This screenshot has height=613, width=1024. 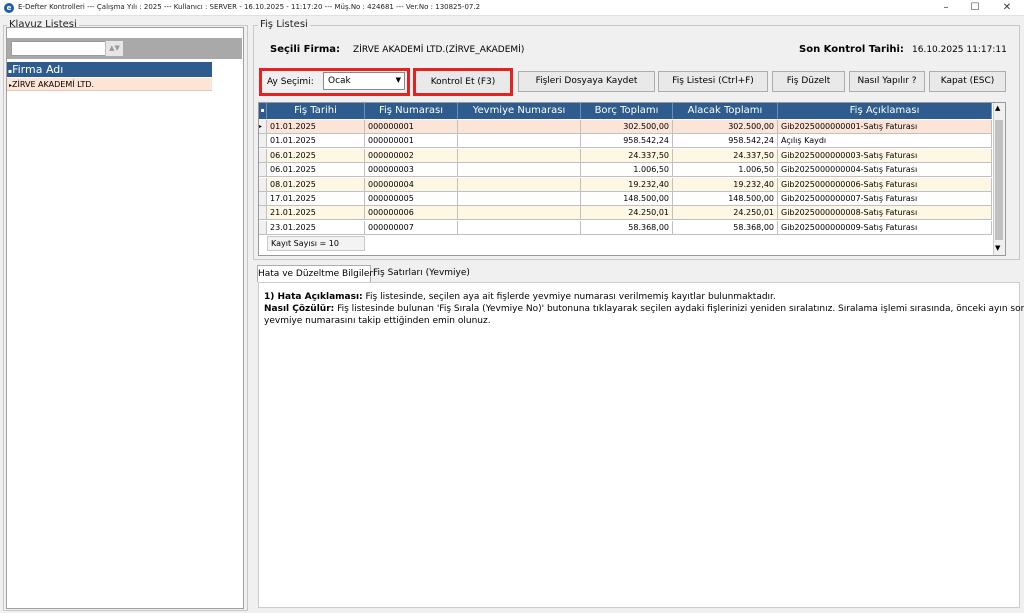 I want to click on cell-borc-toplami: 24.250,01, so click(x=627, y=213).